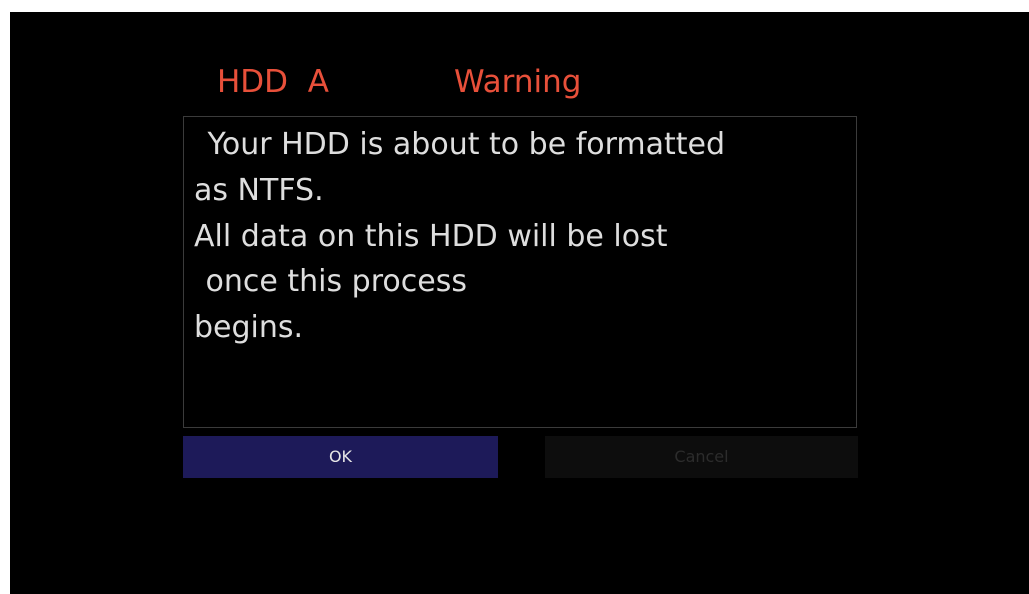  Describe the element at coordinates (340, 457) in the screenshot. I see `ok-button: OK` at that location.